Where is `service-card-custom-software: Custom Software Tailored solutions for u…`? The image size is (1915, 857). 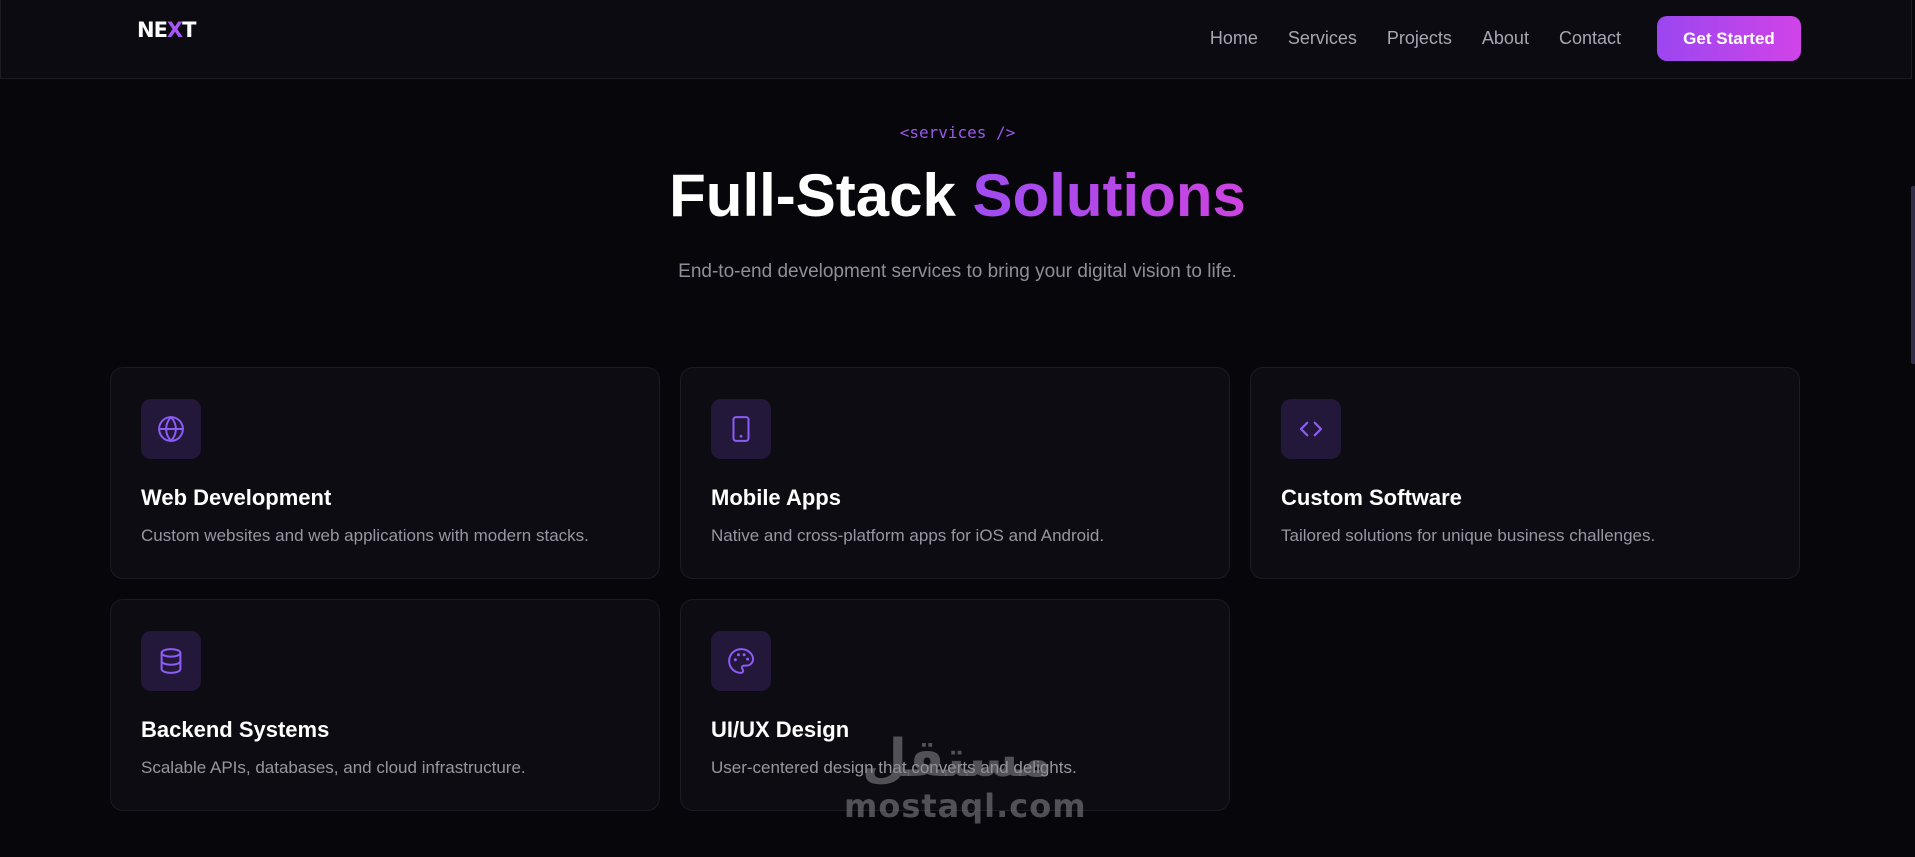 service-card-custom-software: Custom Software Tailored solutions for u… is located at coordinates (1525, 473).